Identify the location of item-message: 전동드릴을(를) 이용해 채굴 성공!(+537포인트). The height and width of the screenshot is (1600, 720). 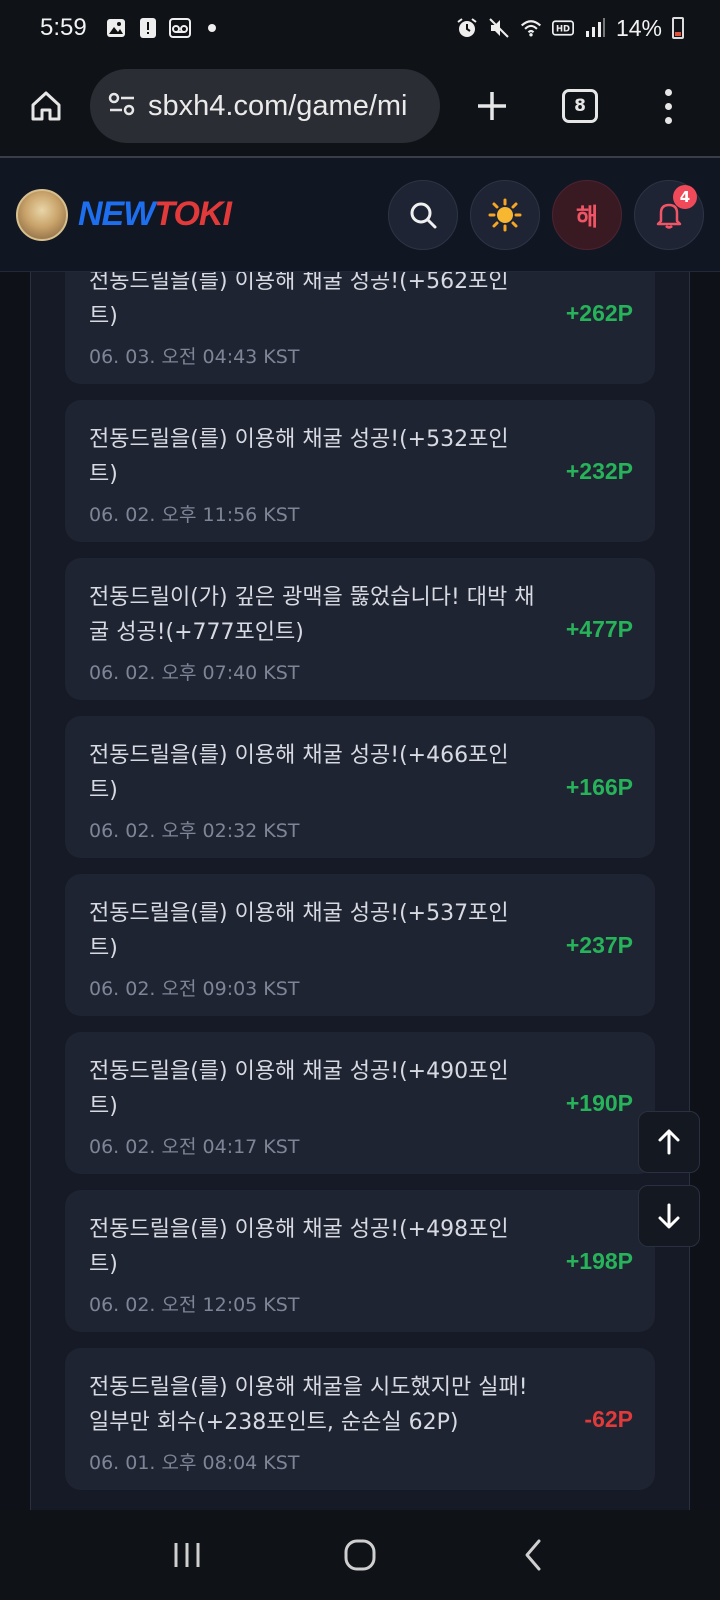
(299, 931).